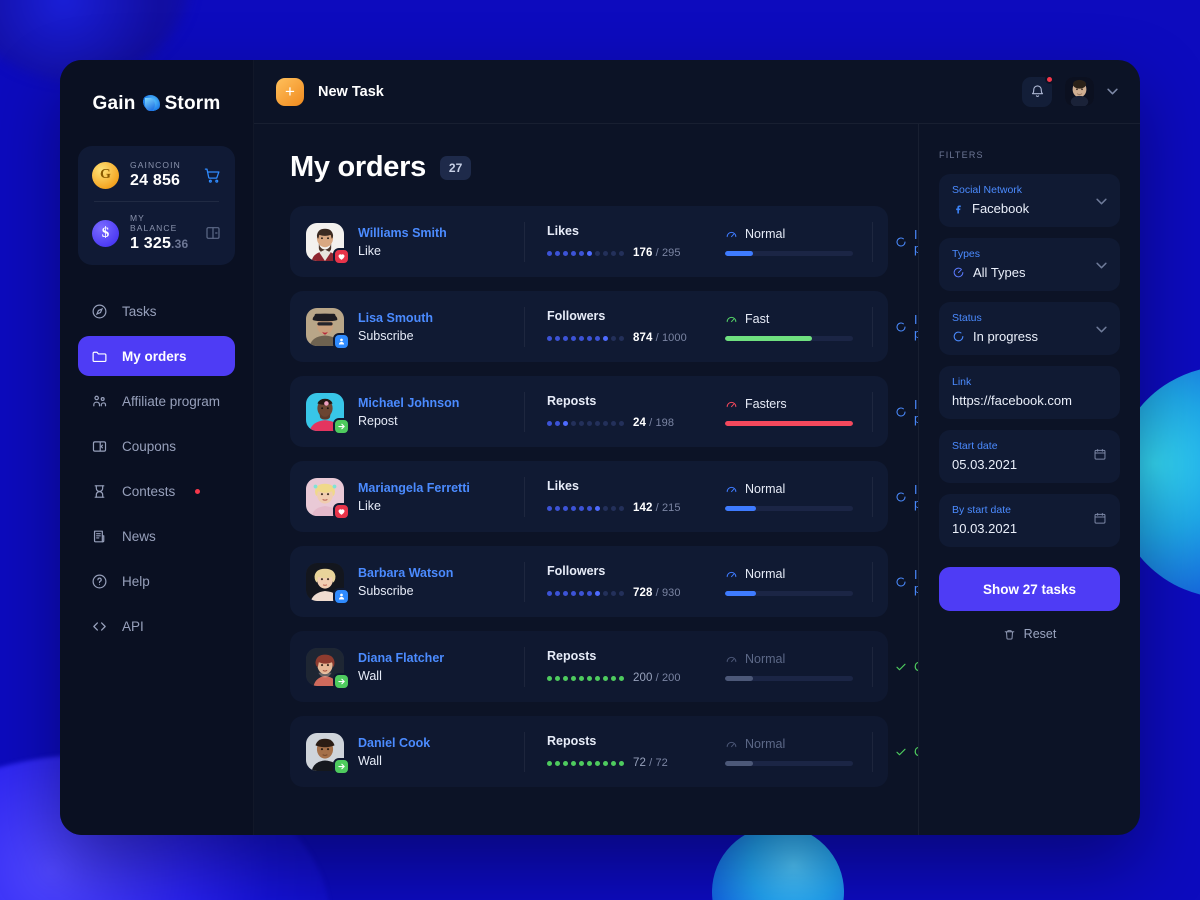 The width and height of the screenshot is (1200, 900). What do you see at coordinates (1029, 400) in the screenshot?
I see `filter-value: https://facebook.com` at bounding box center [1029, 400].